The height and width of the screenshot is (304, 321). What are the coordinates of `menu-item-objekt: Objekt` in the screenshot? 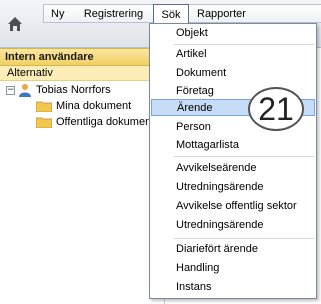 It's located at (233, 33).